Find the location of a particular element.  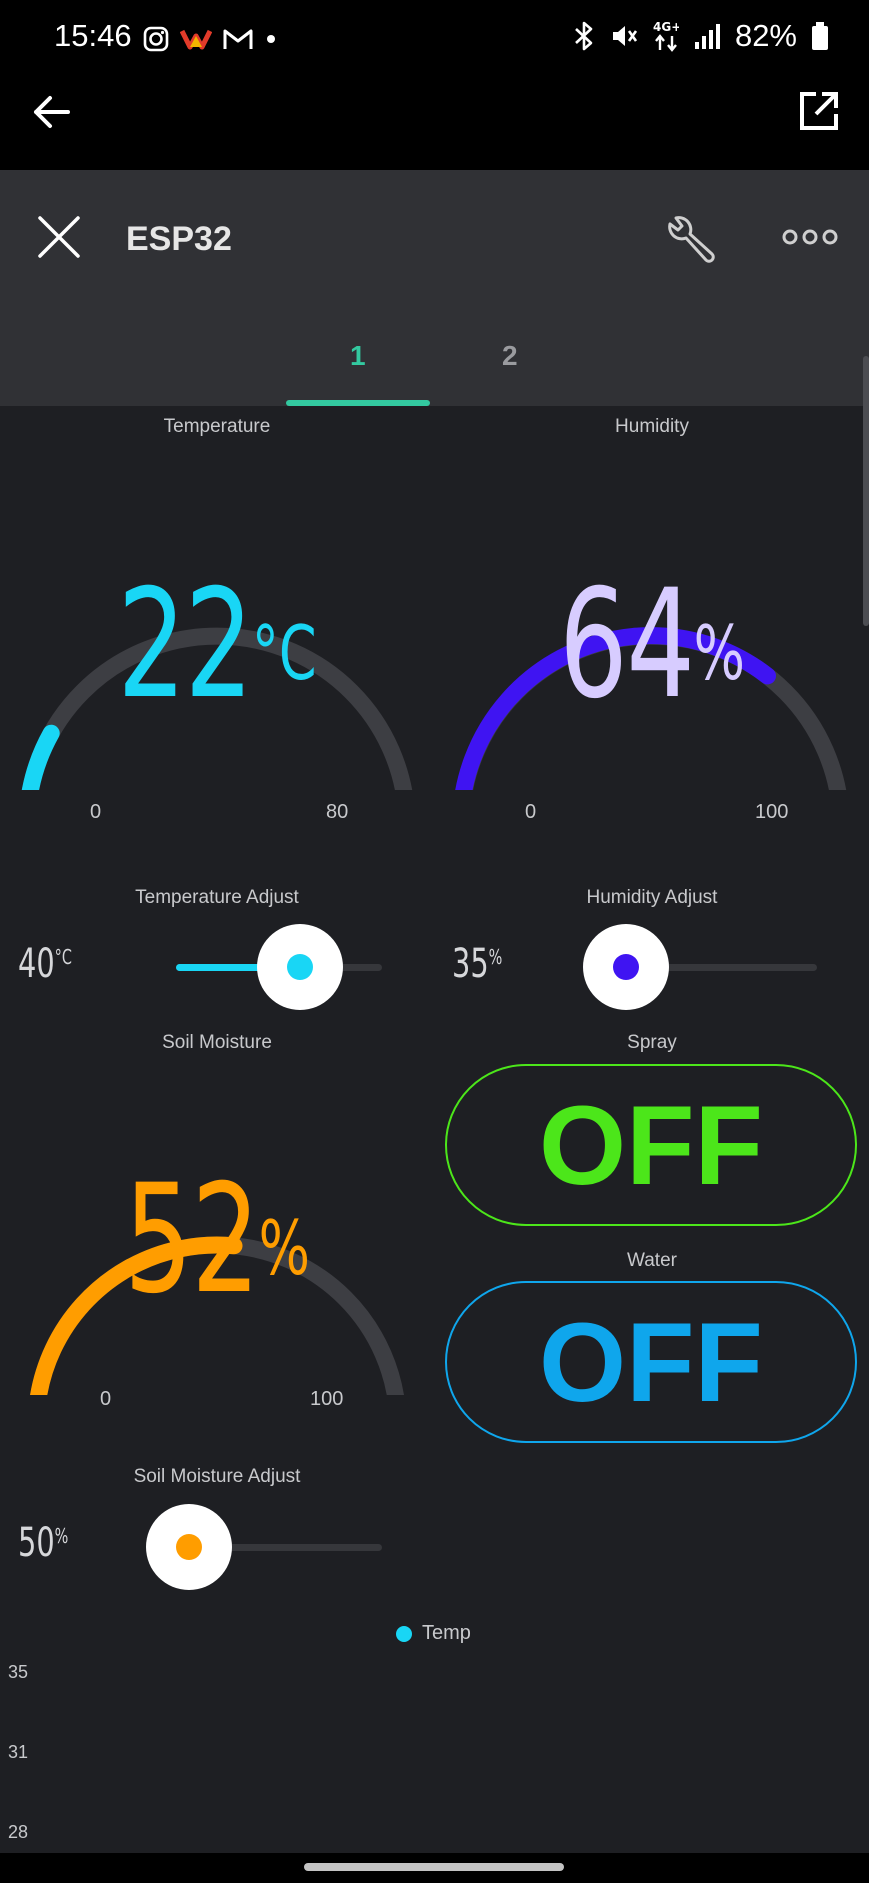

soil-moisture-number: 52 is located at coordinates (192, 1240).